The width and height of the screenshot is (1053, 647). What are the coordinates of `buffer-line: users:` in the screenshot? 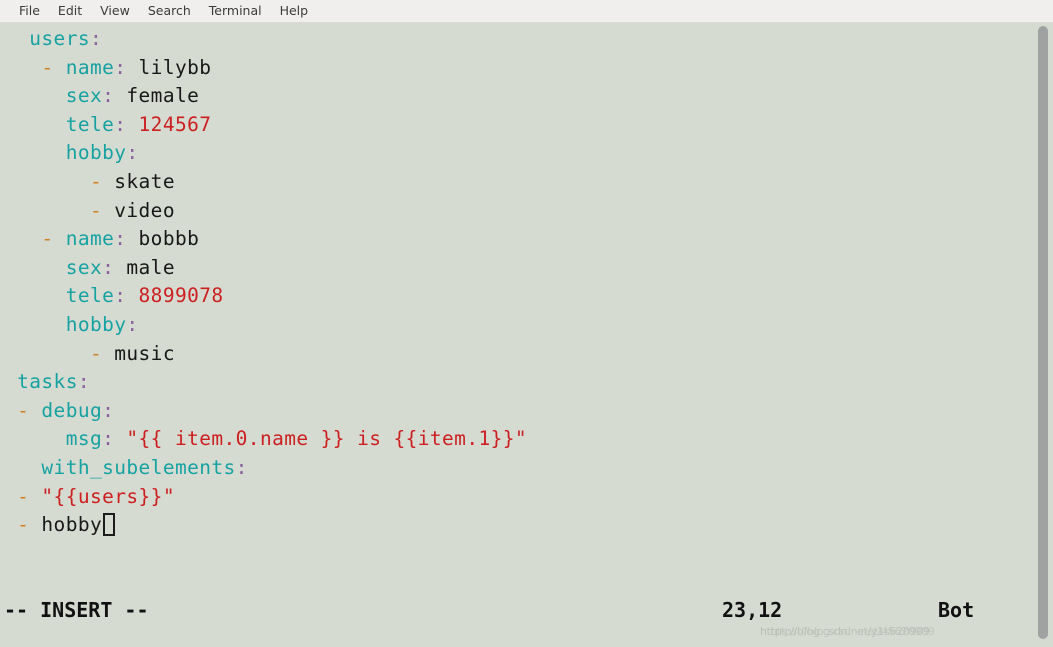 It's located at (526, 39).